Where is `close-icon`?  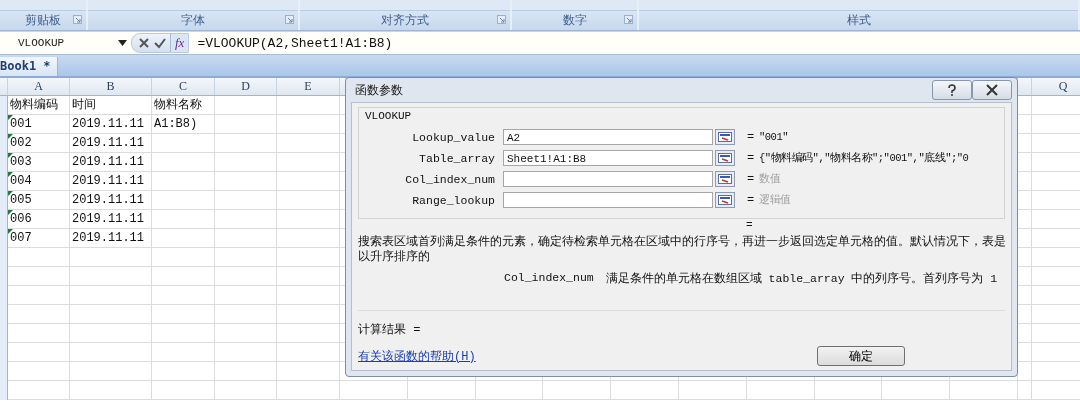
close-icon is located at coordinates (992, 90).